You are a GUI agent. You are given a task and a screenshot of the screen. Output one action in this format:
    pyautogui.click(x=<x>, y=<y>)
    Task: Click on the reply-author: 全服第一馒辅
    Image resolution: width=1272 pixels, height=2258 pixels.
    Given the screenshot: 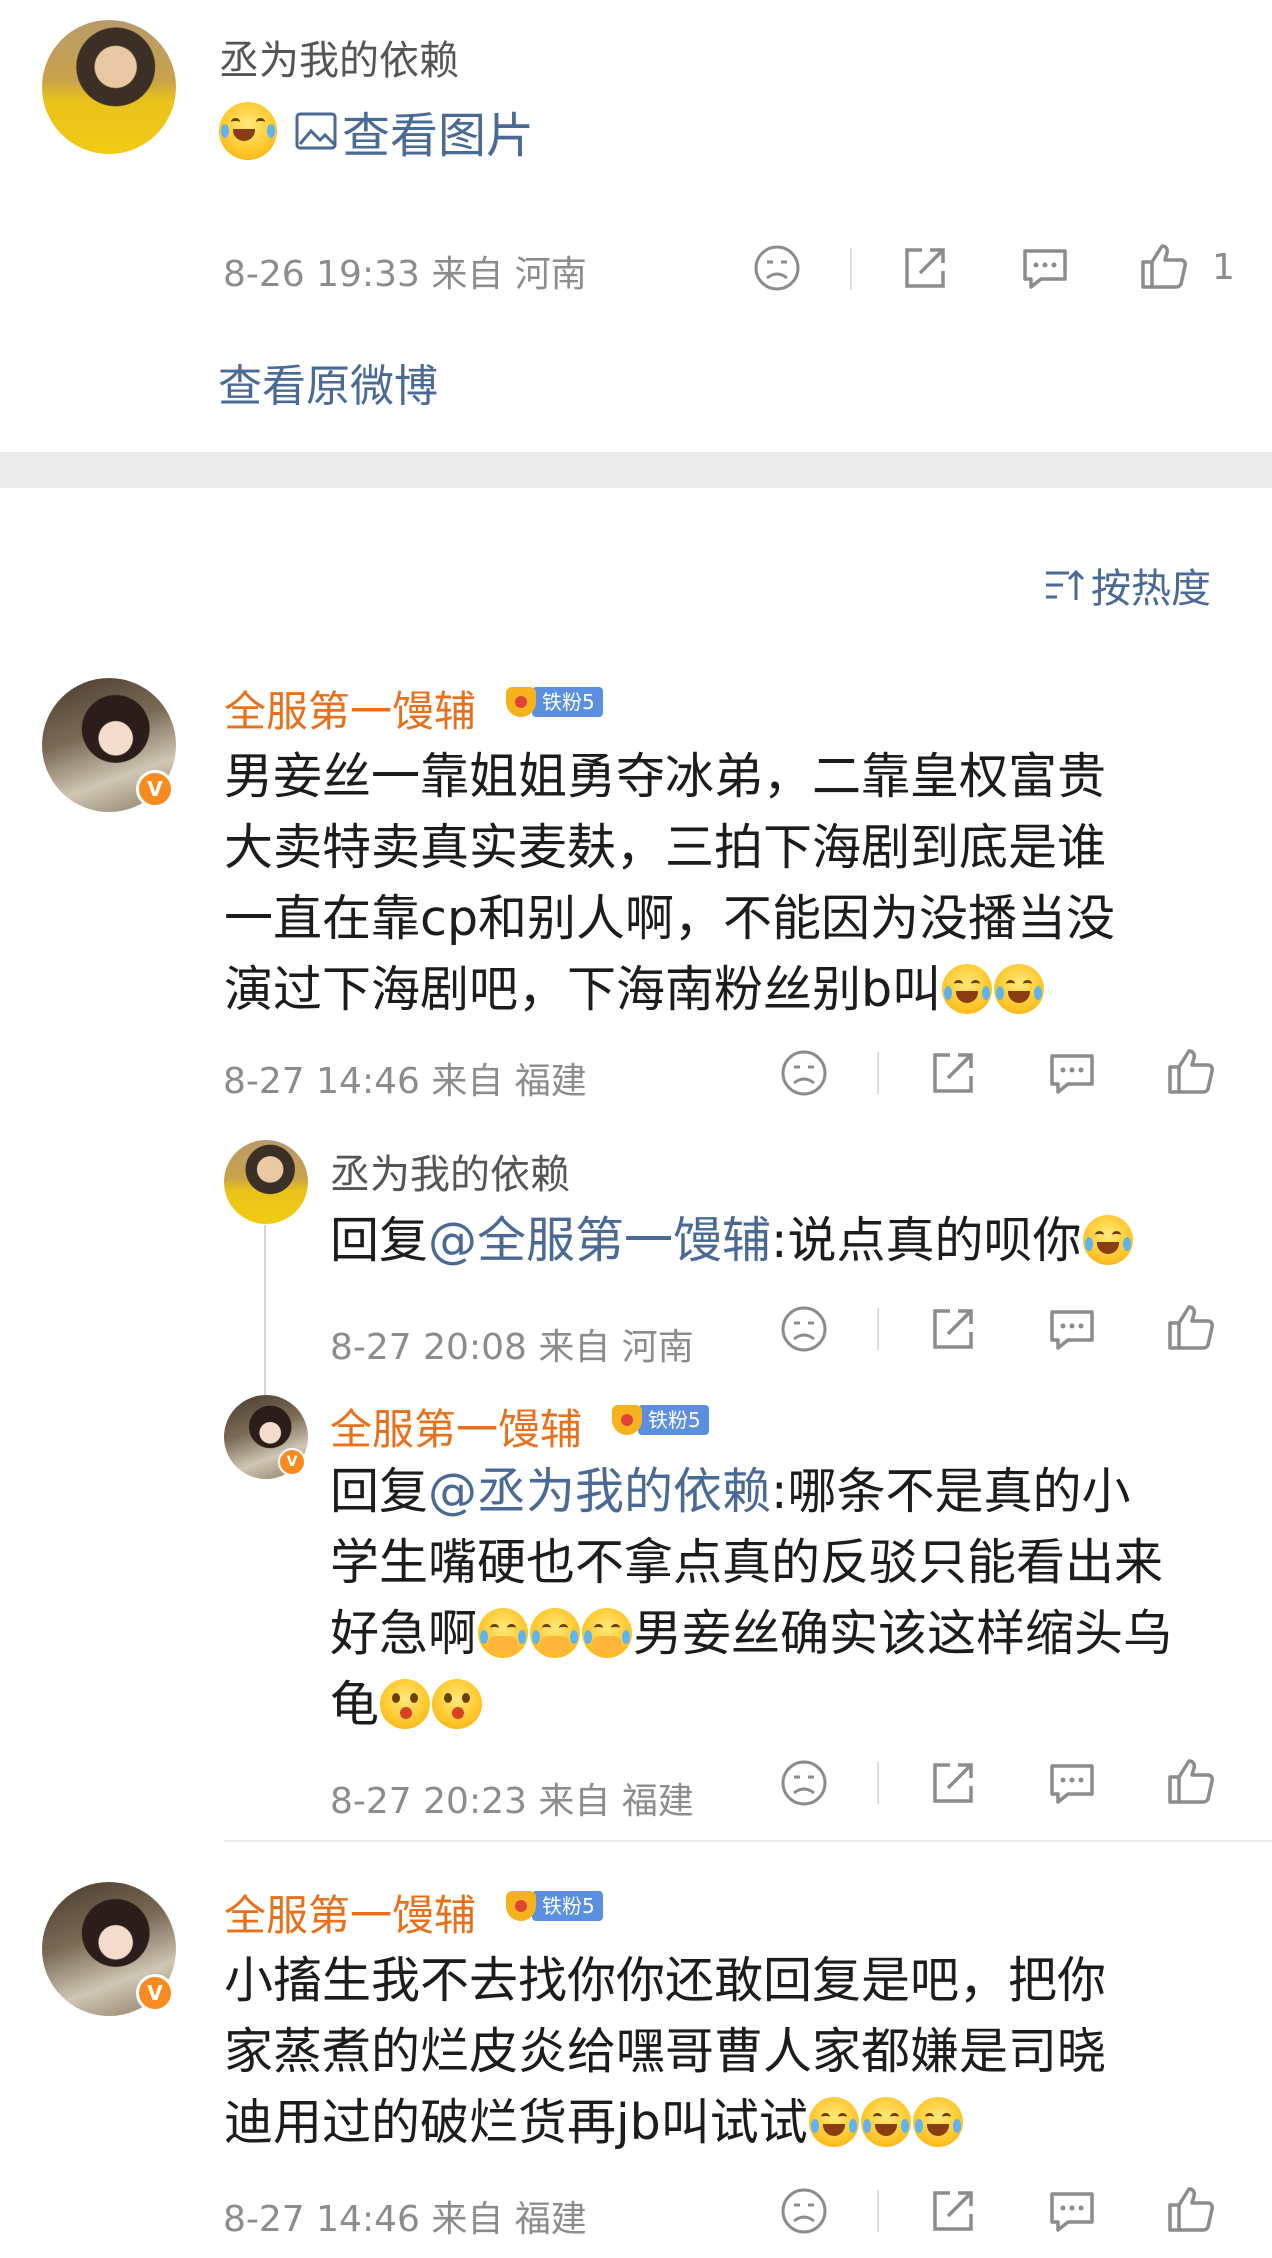 What is the action you would take?
    pyautogui.click(x=456, y=1426)
    